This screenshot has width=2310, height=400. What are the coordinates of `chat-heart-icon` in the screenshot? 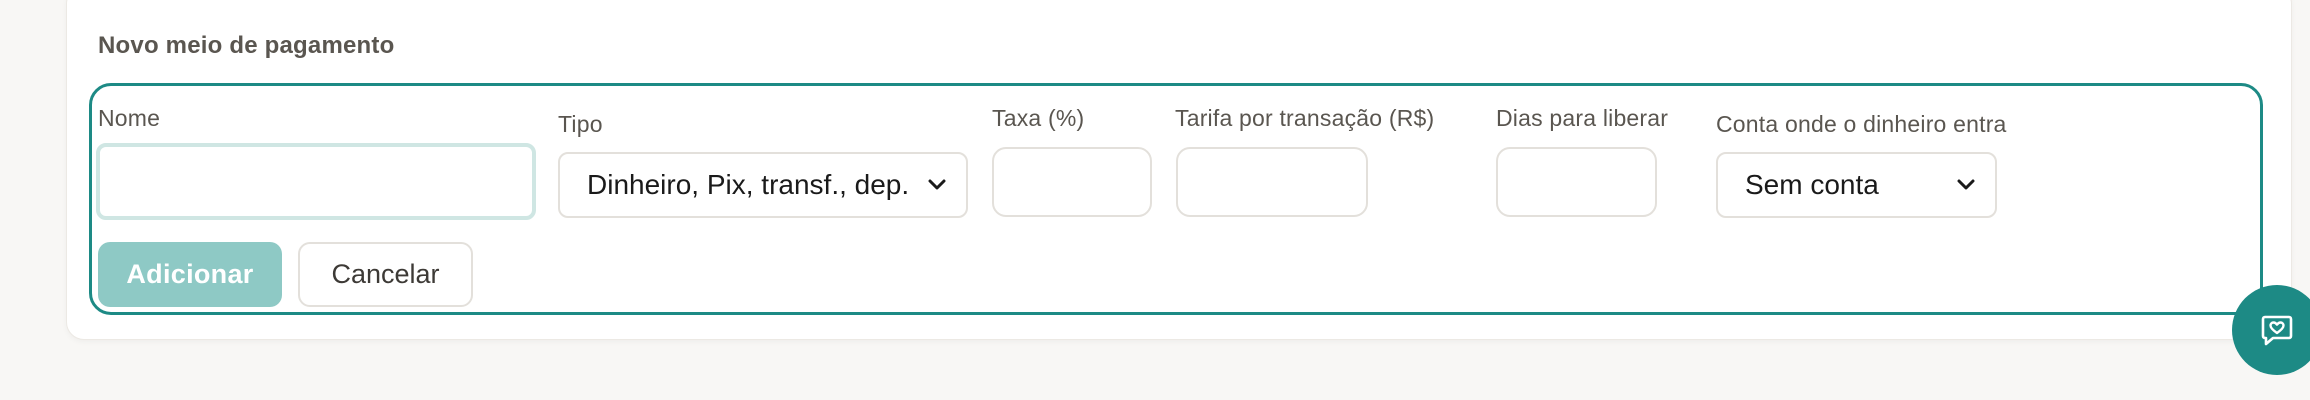 It's located at (2277, 330).